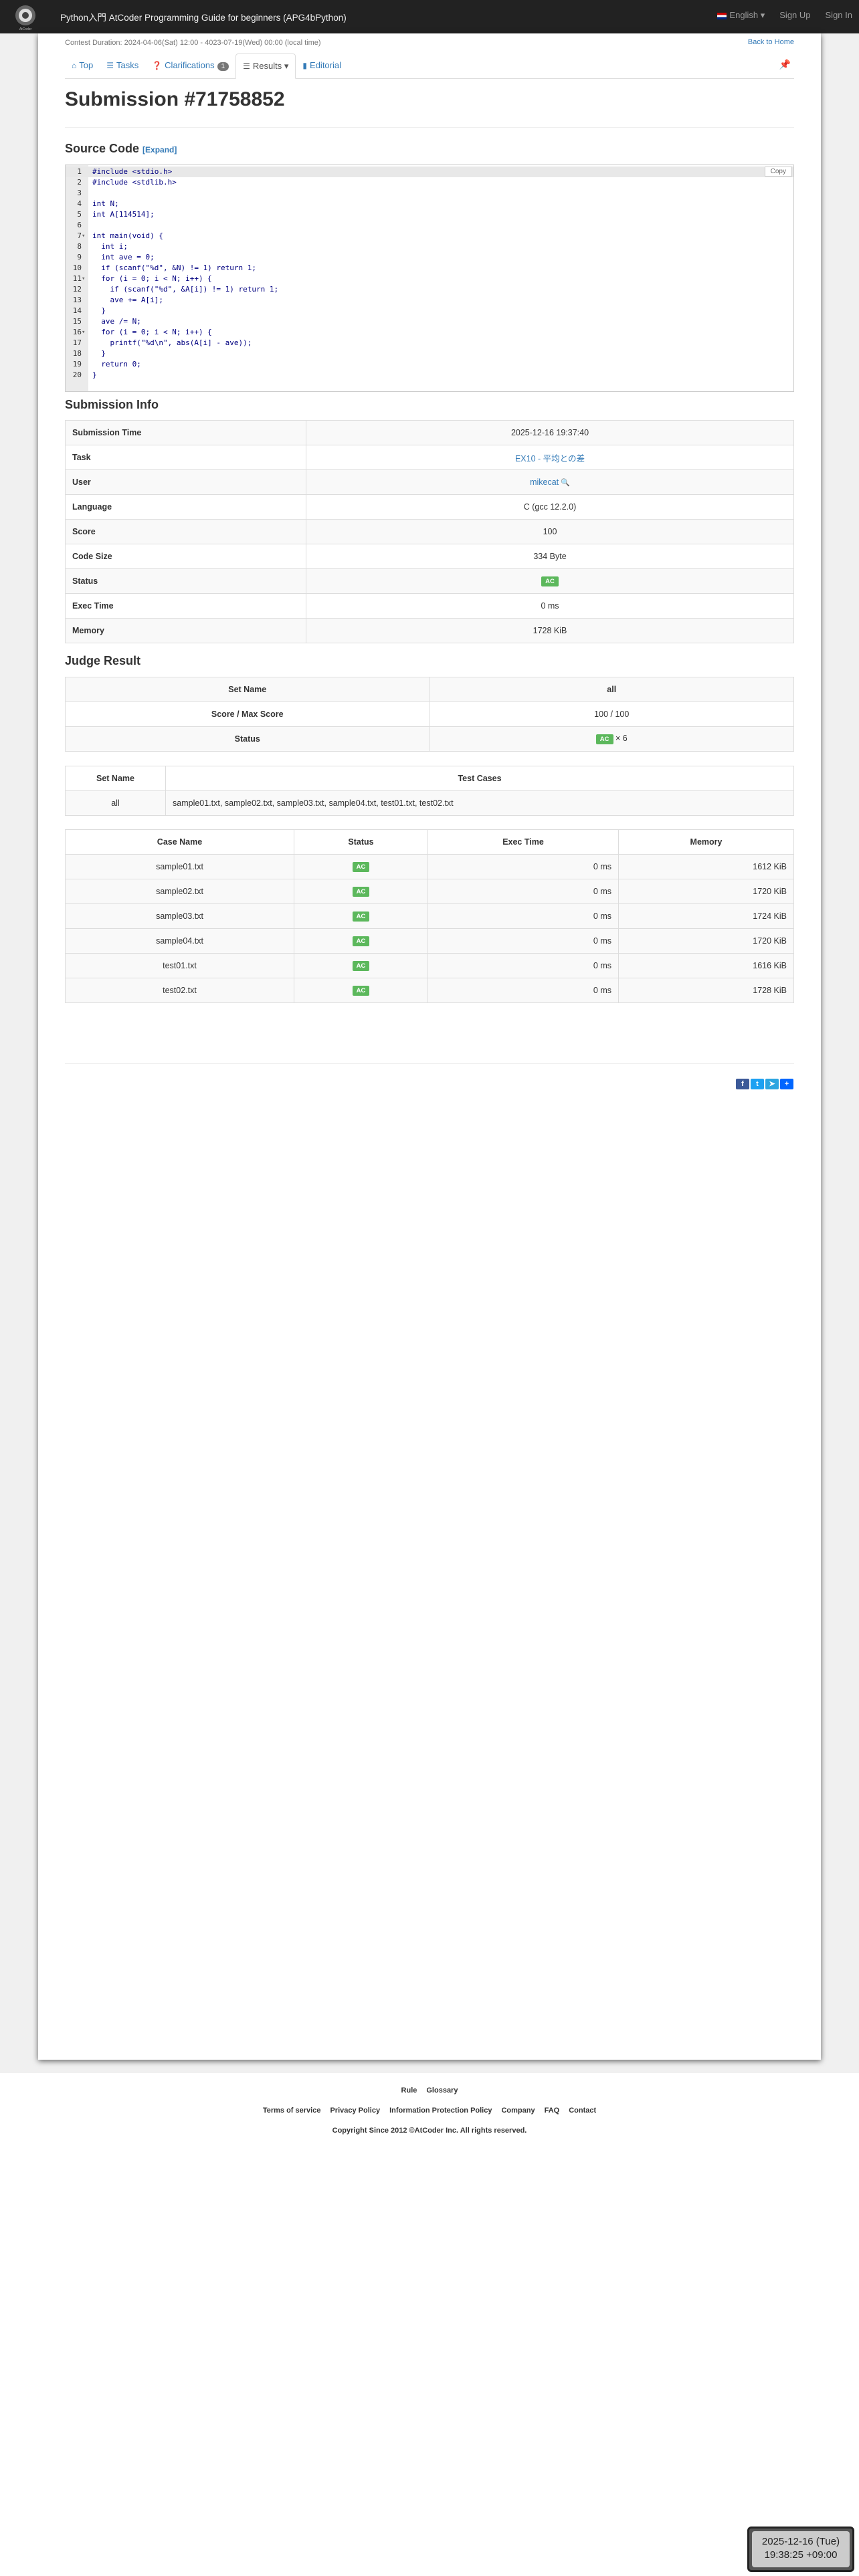 Image resolution: width=859 pixels, height=2576 pixels. Describe the element at coordinates (185, 531) in the screenshot. I see `info-label: Score` at that location.